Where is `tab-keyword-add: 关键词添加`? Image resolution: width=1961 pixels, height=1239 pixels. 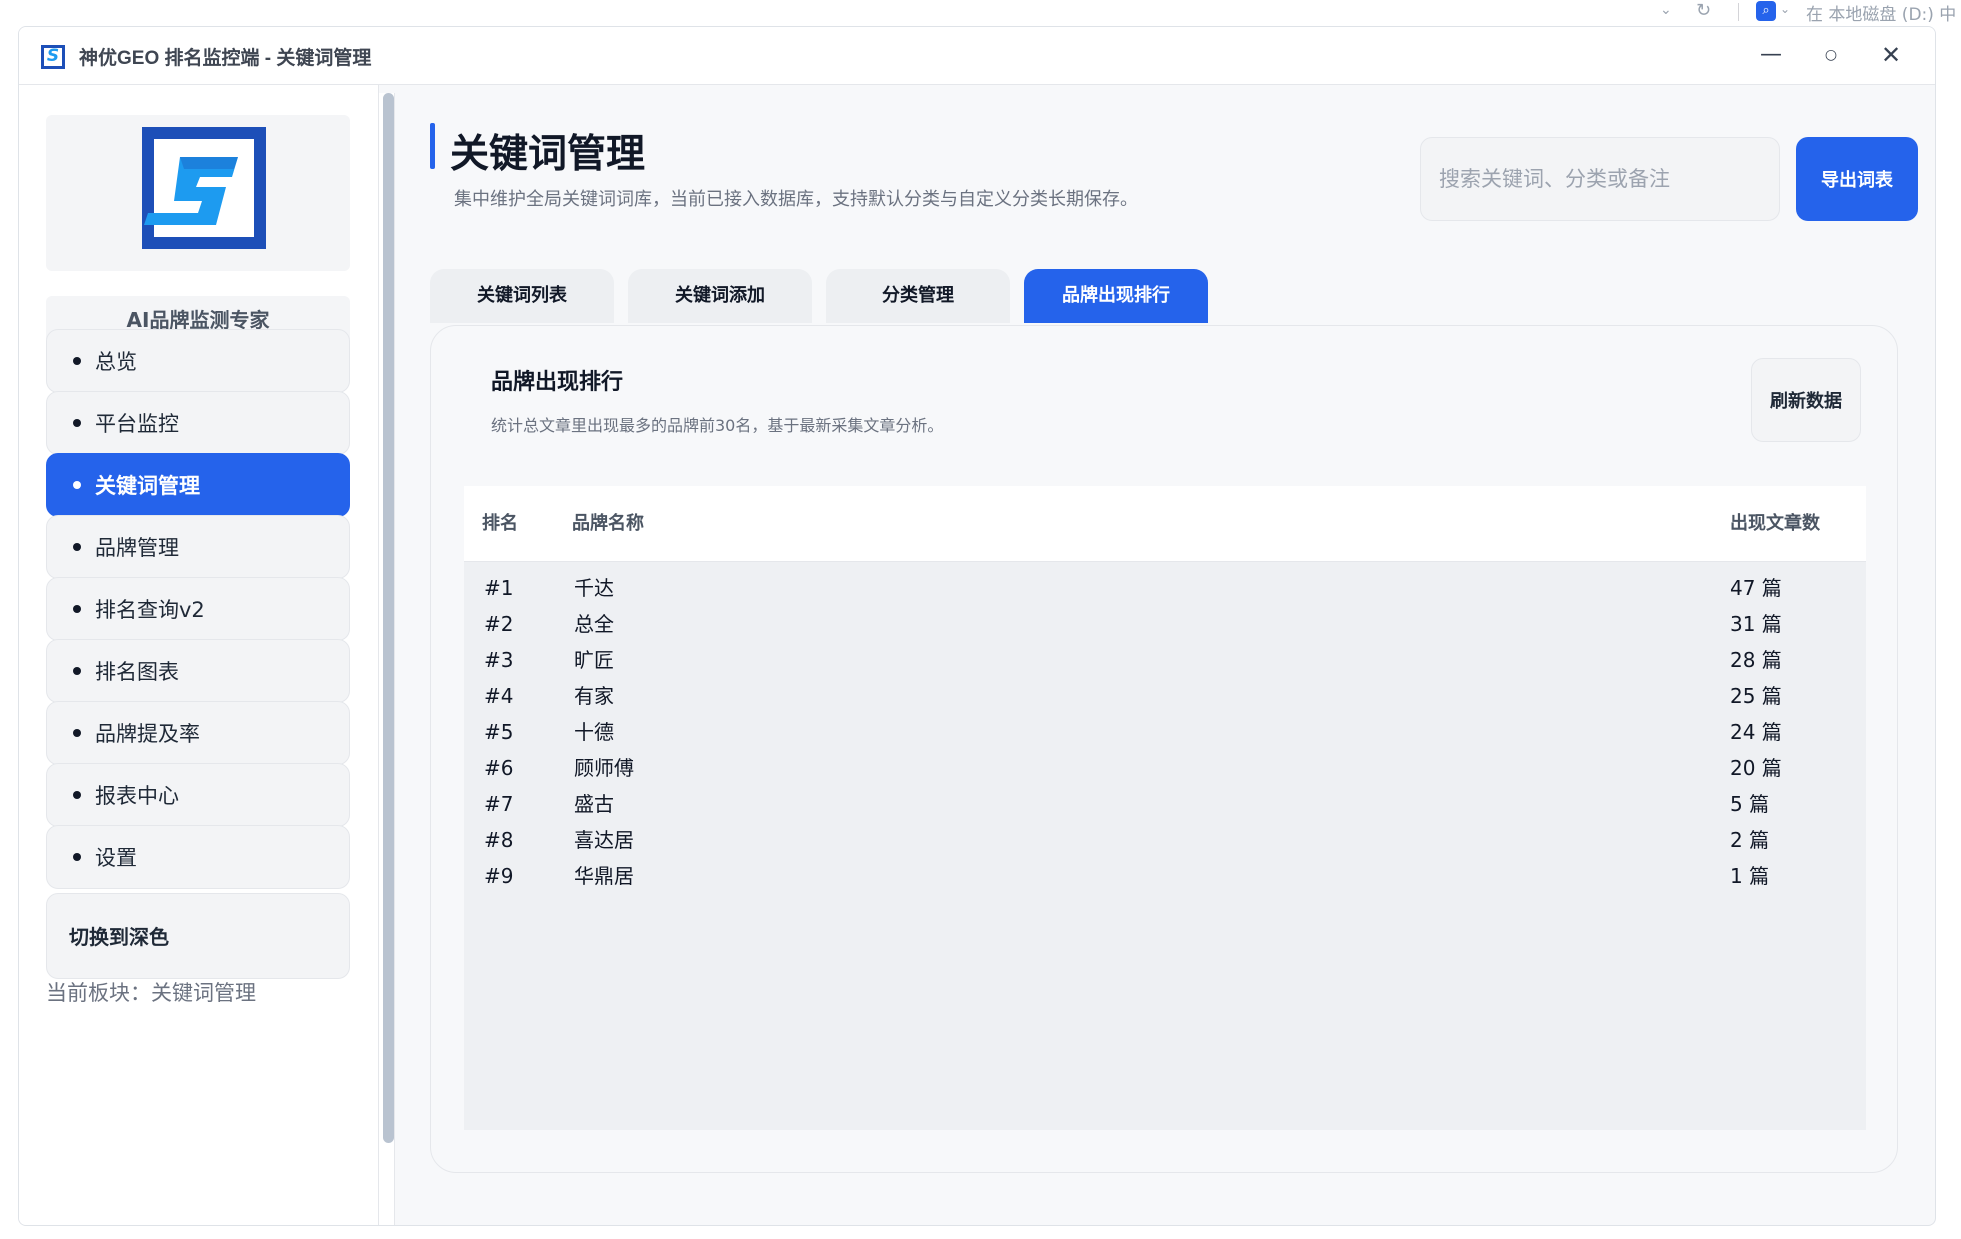 tab-keyword-add: 关键词添加 is located at coordinates (720, 296).